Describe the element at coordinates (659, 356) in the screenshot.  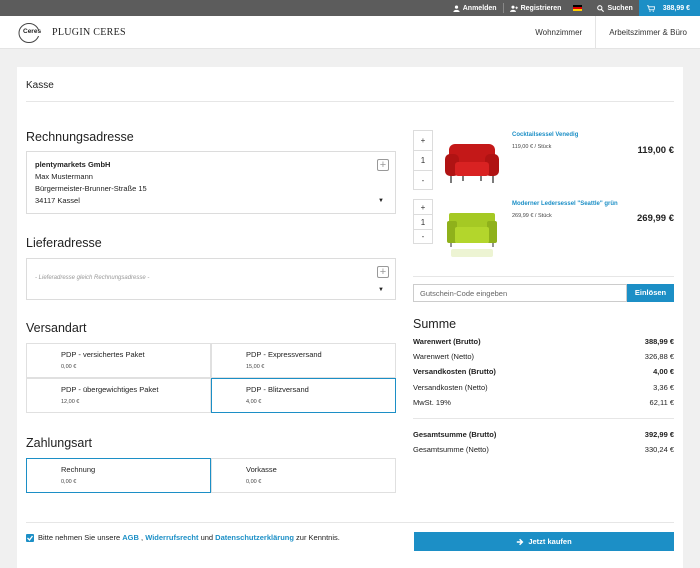
I see `summary-value: 326,88 €` at that location.